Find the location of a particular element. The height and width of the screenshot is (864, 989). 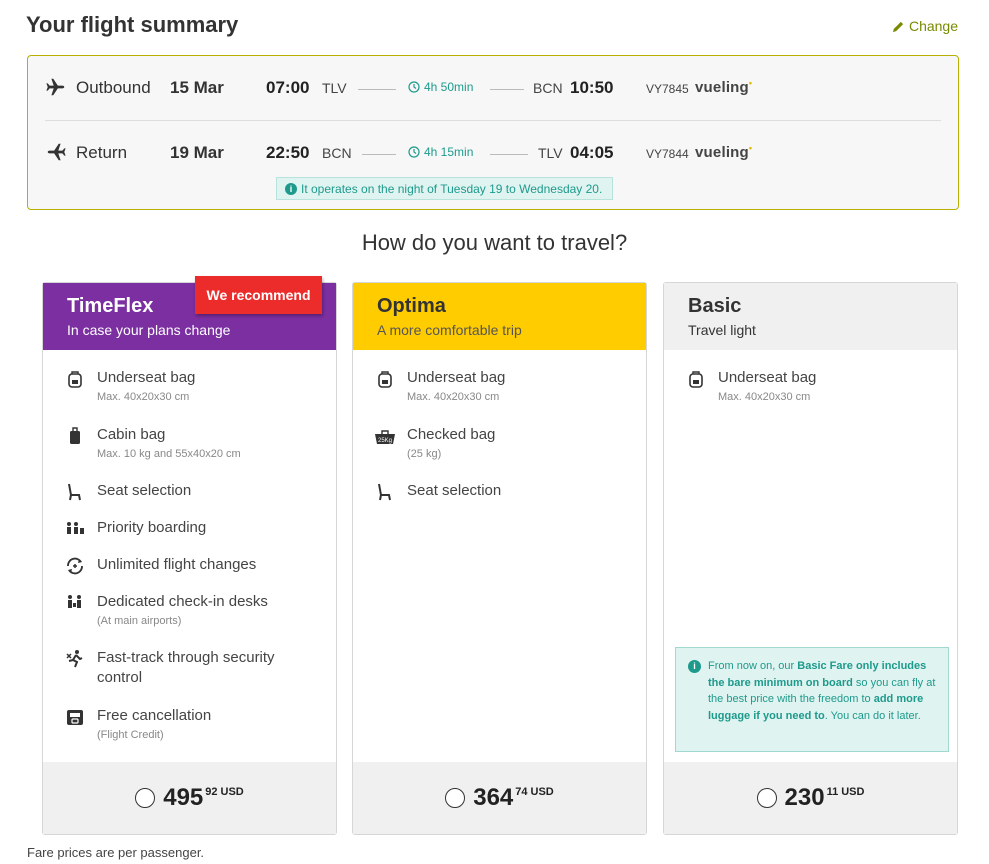

fare-price: 364 74 USD is located at coordinates (513, 798).